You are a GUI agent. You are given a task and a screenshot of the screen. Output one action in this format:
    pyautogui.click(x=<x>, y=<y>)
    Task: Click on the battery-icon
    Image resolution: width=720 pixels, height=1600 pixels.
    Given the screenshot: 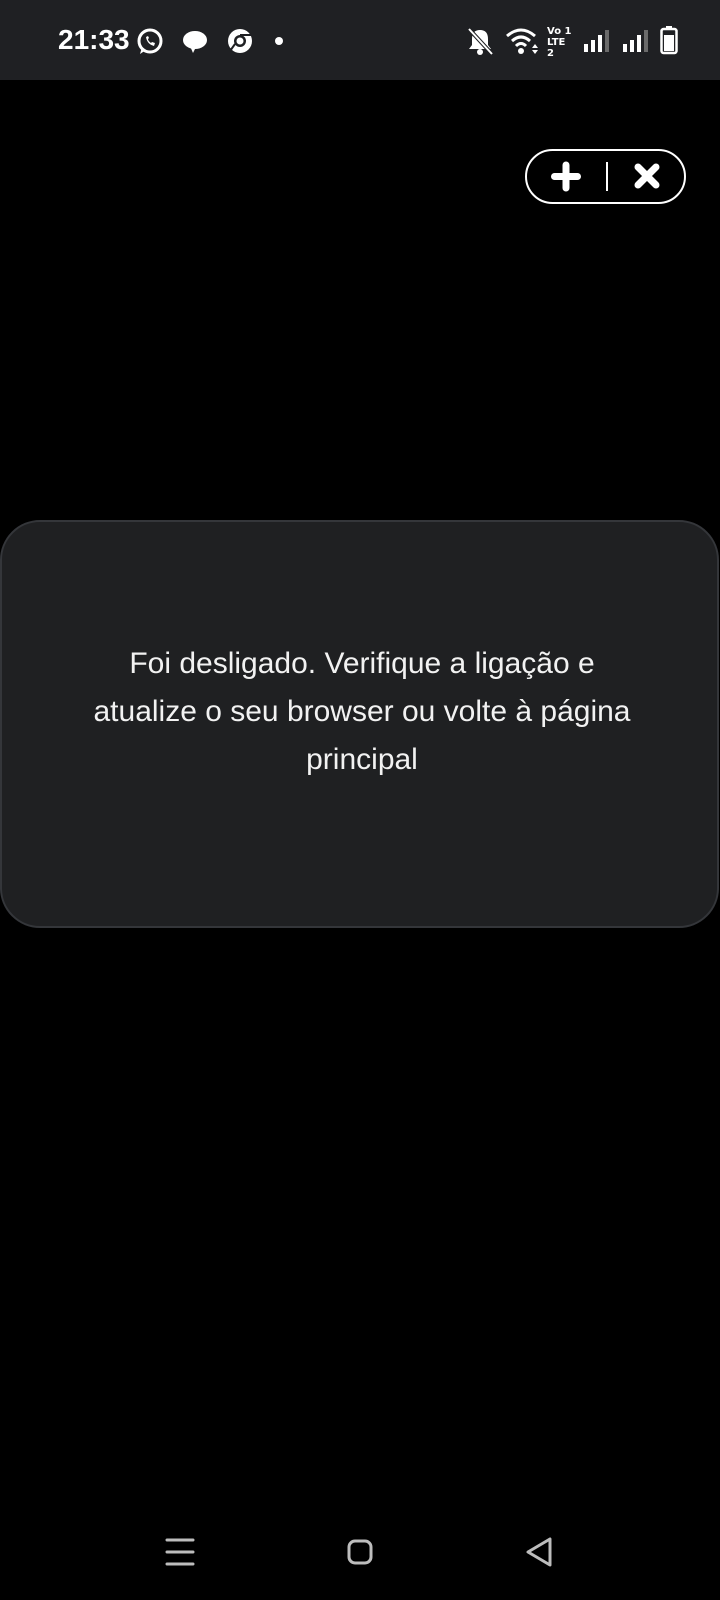 What is the action you would take?
    pyautogui.click(x=669, y=40)
    